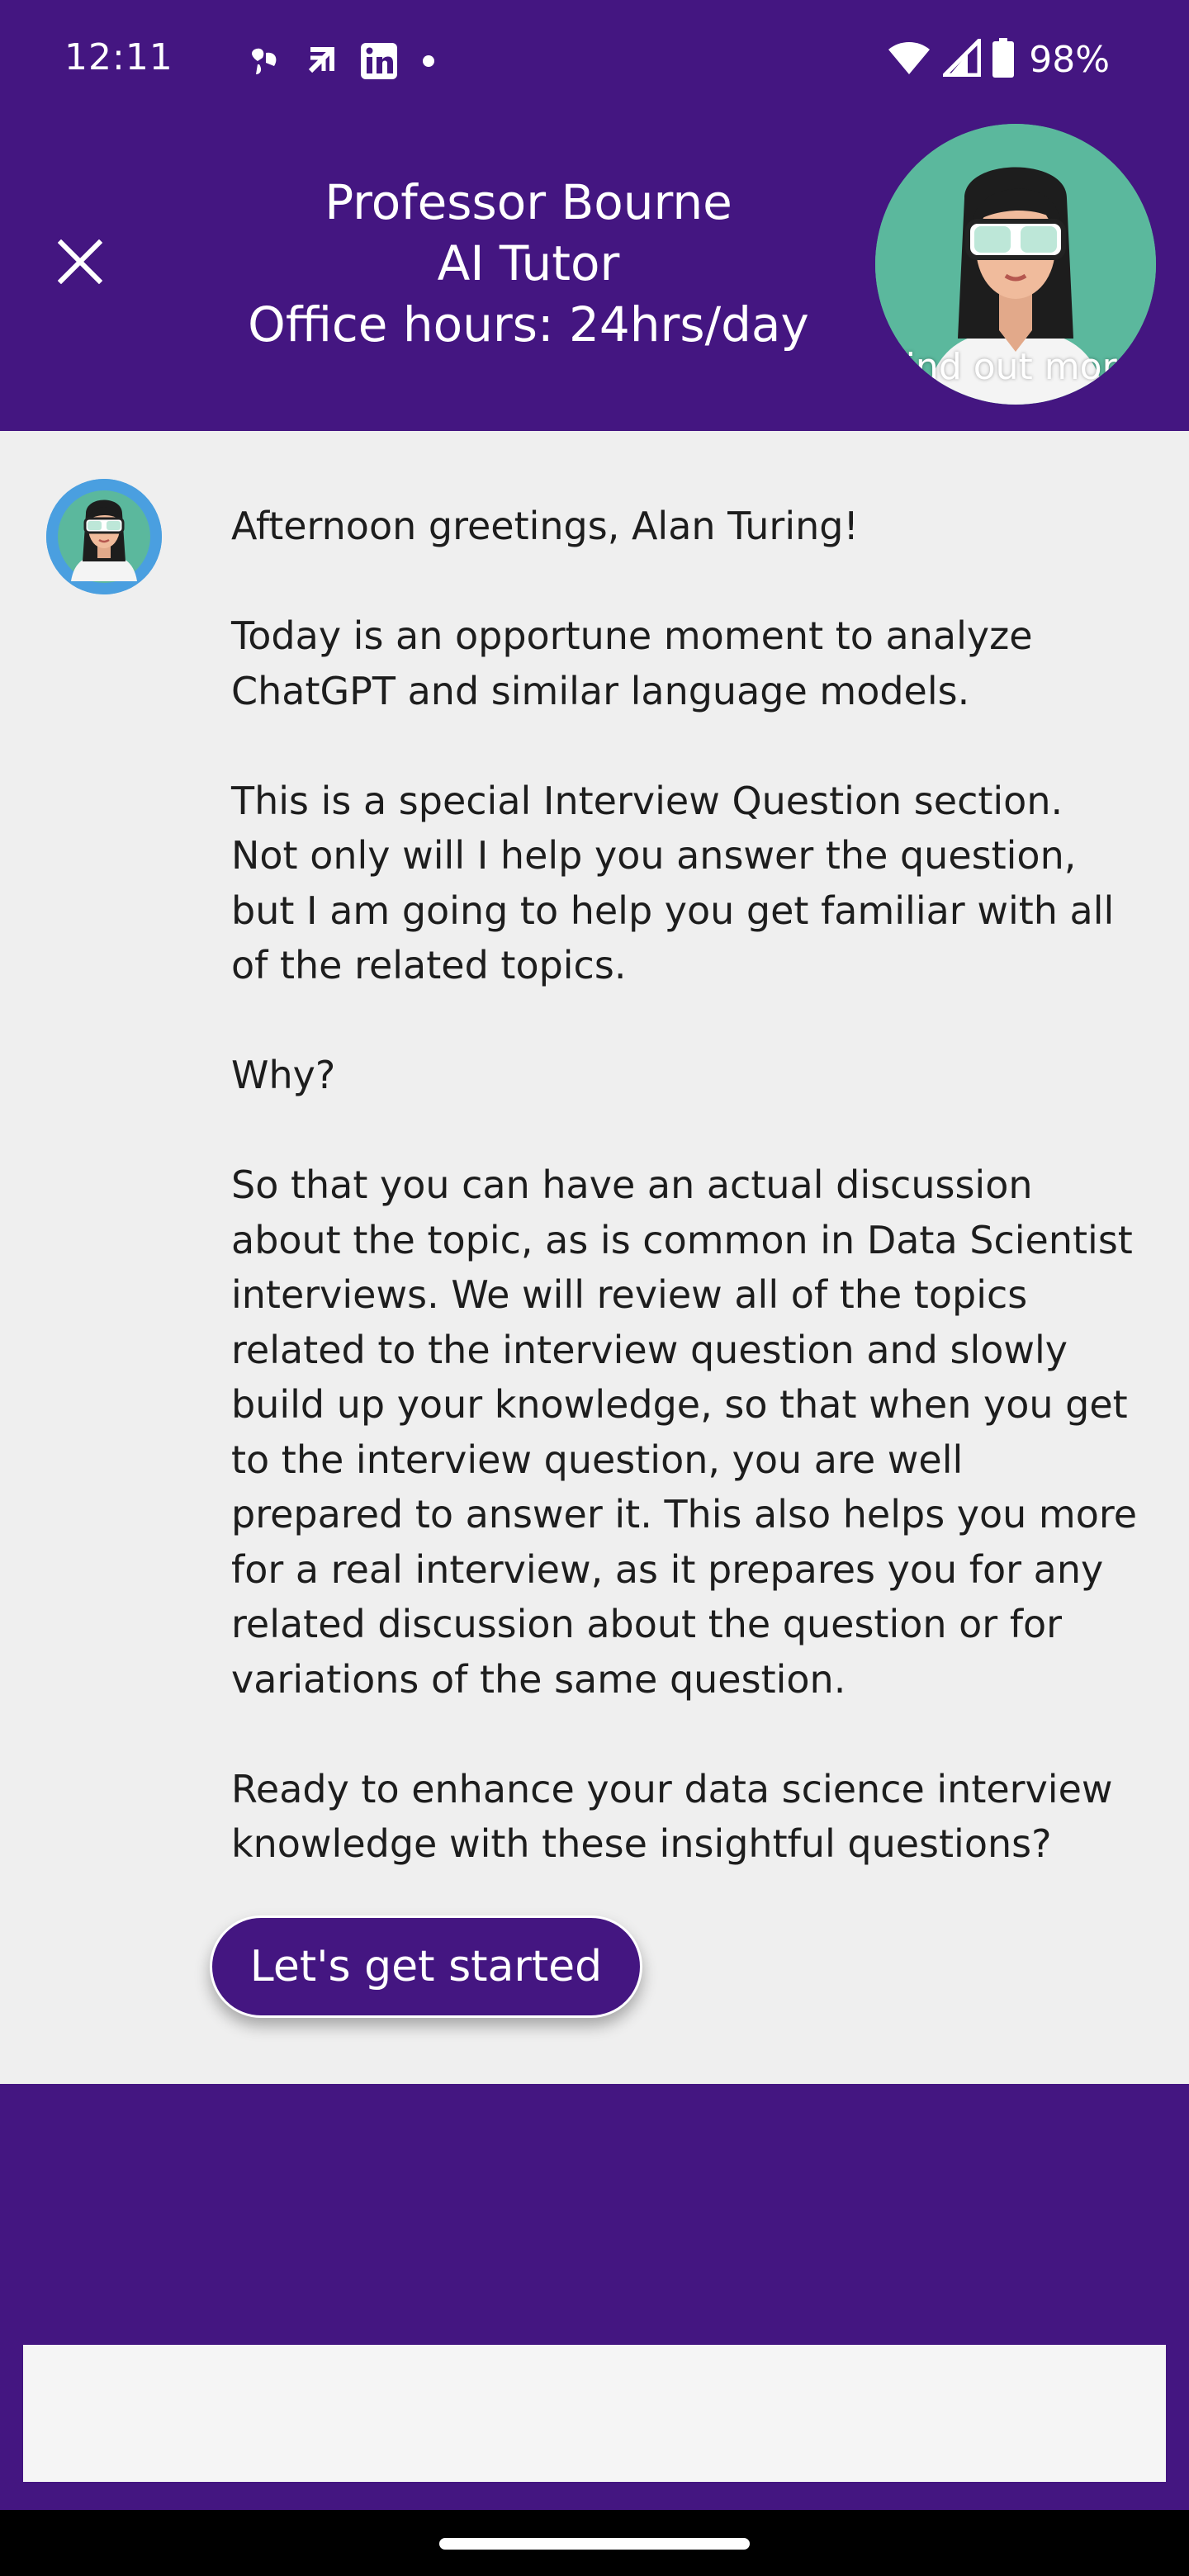 Image resolution: width=1189 pixels, height=2576 pixels. Describe the element at coordinates (1015, 264) in the screenshot. I see `tutor-avatar-find-out-more: find out more` at that location.